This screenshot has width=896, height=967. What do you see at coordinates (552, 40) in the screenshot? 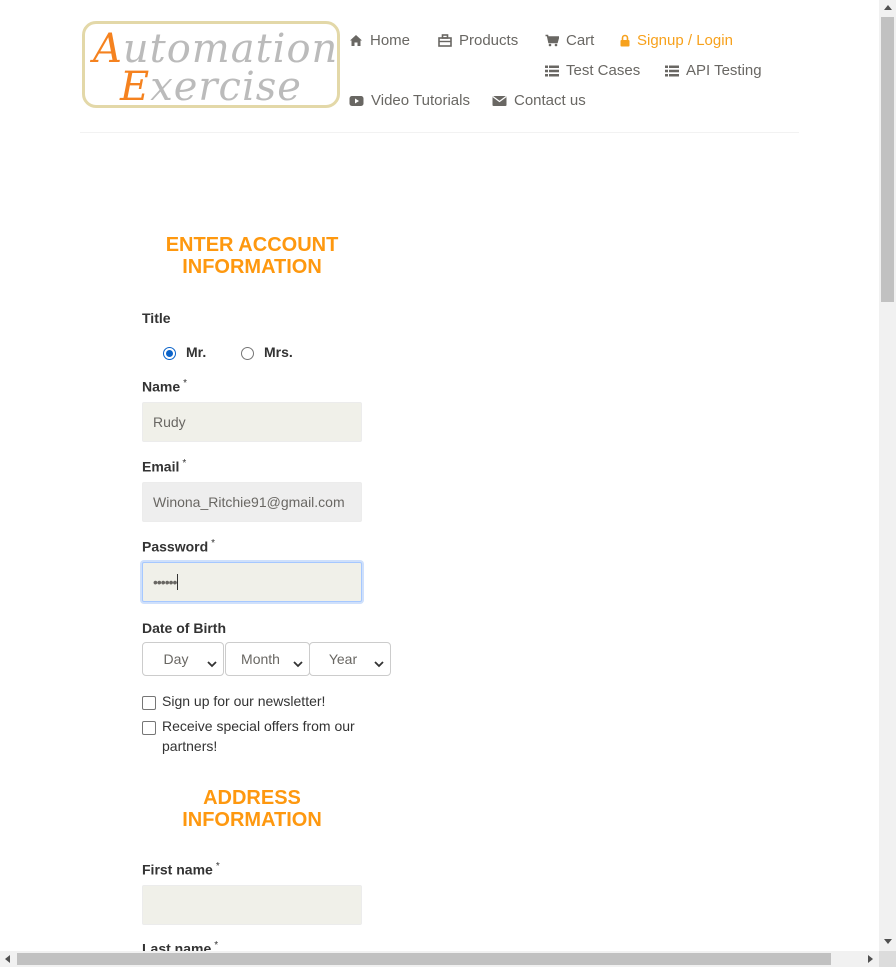
I see `cart-icon` at bounding box center [552, 40].